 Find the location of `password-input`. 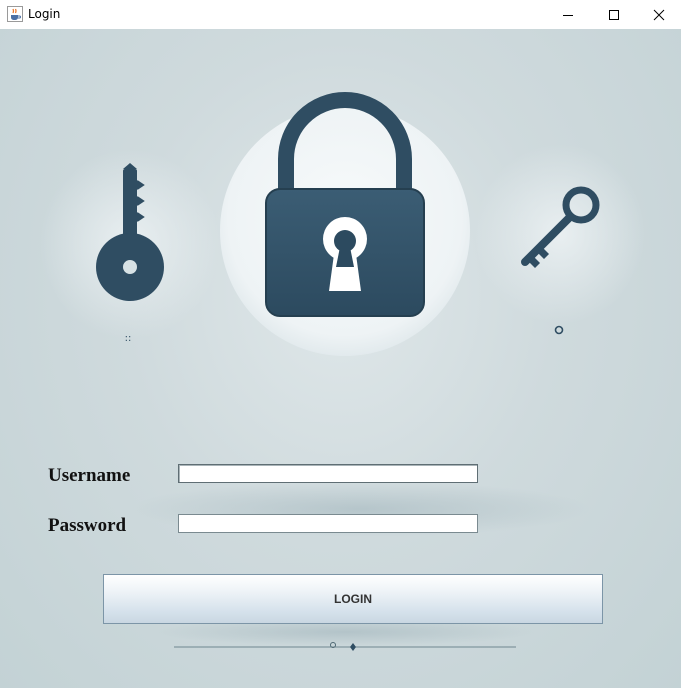

password-input is located at coordinates (328, 523).